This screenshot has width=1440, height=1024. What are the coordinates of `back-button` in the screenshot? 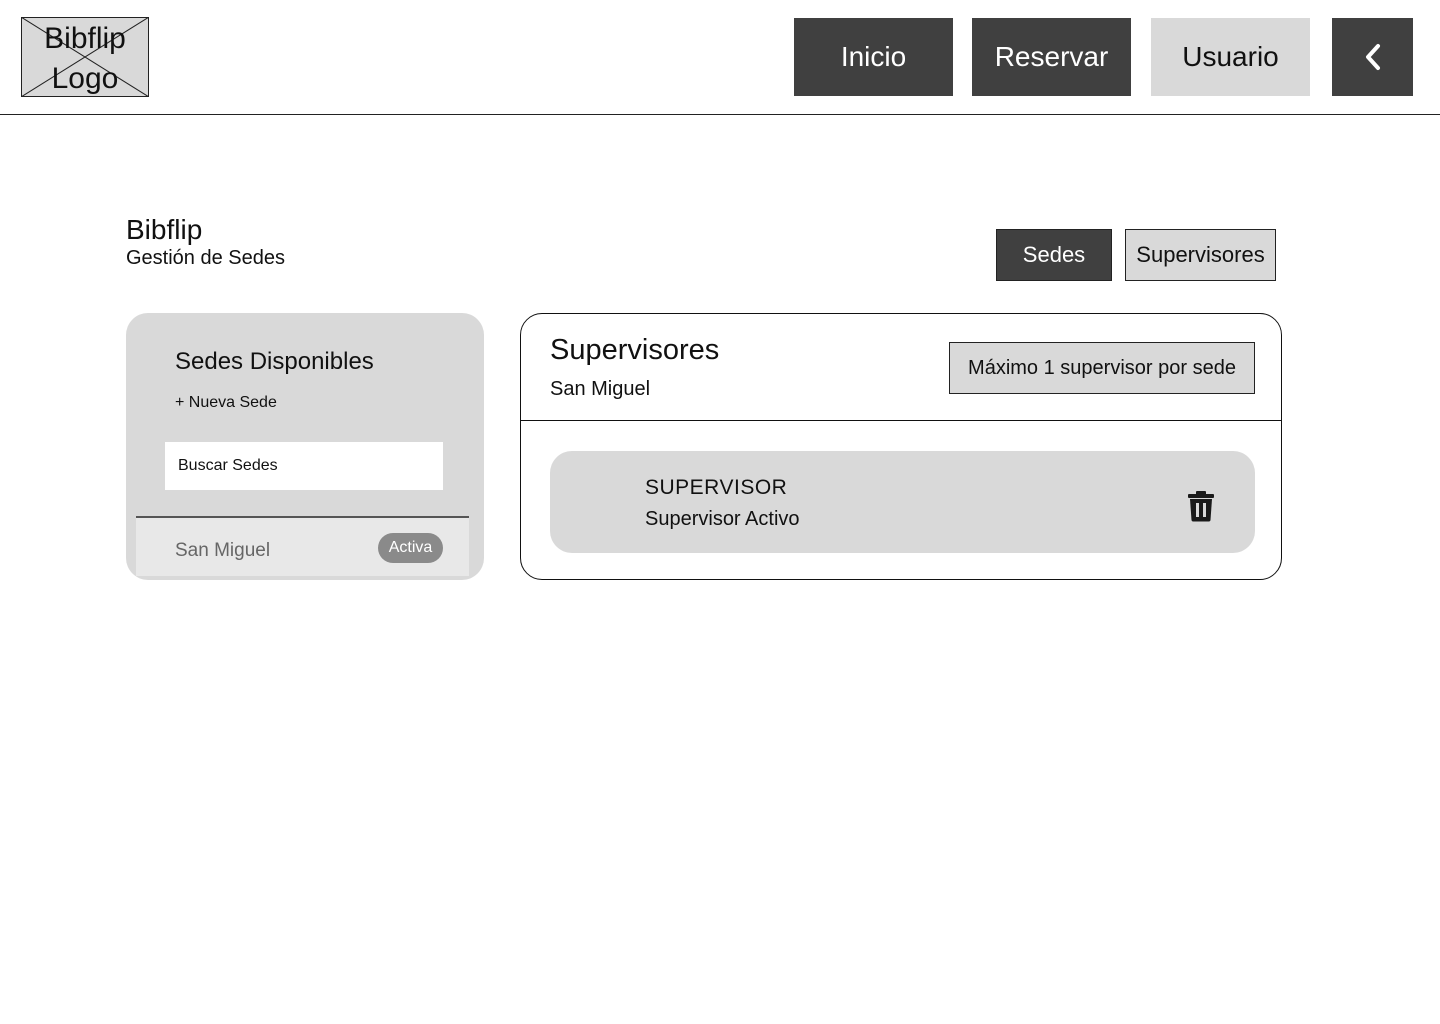 It's located at (1372, 57).